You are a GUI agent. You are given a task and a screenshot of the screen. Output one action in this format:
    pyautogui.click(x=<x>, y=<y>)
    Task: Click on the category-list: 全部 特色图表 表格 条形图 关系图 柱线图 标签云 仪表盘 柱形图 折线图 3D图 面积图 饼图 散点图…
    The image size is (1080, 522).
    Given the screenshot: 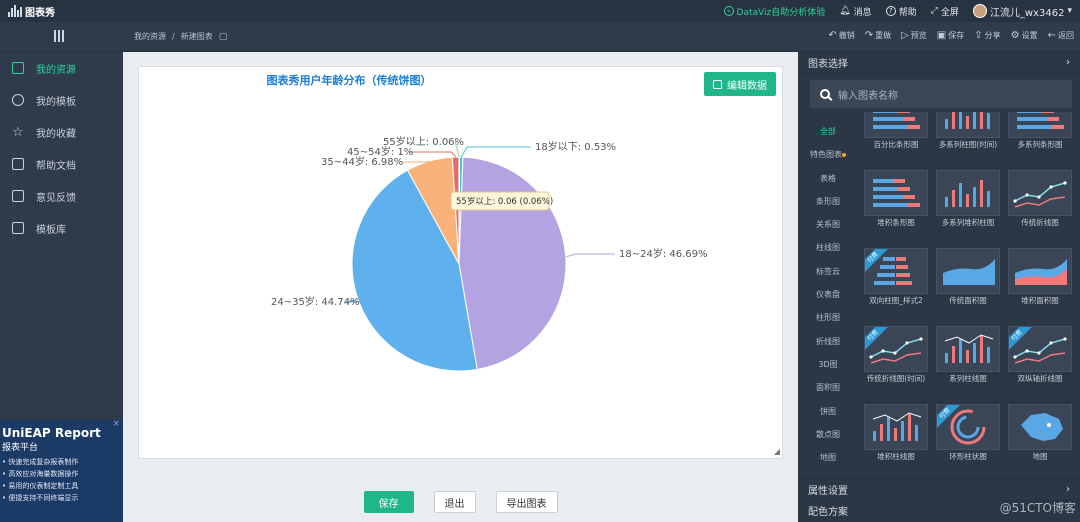 What is the action you would take?
    pyautogui.click(x=828, y=294)
    